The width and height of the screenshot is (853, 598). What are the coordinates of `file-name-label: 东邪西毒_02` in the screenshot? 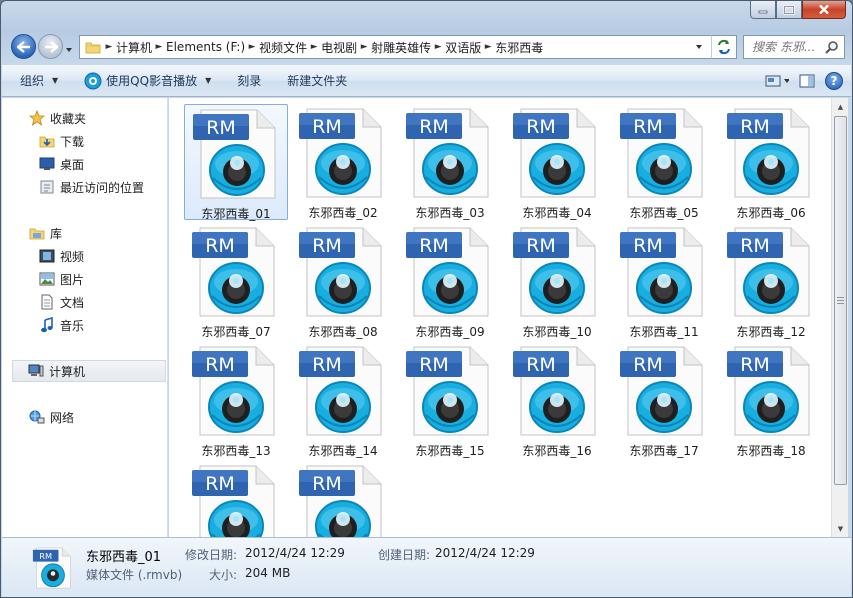 It's located at (343, 213).